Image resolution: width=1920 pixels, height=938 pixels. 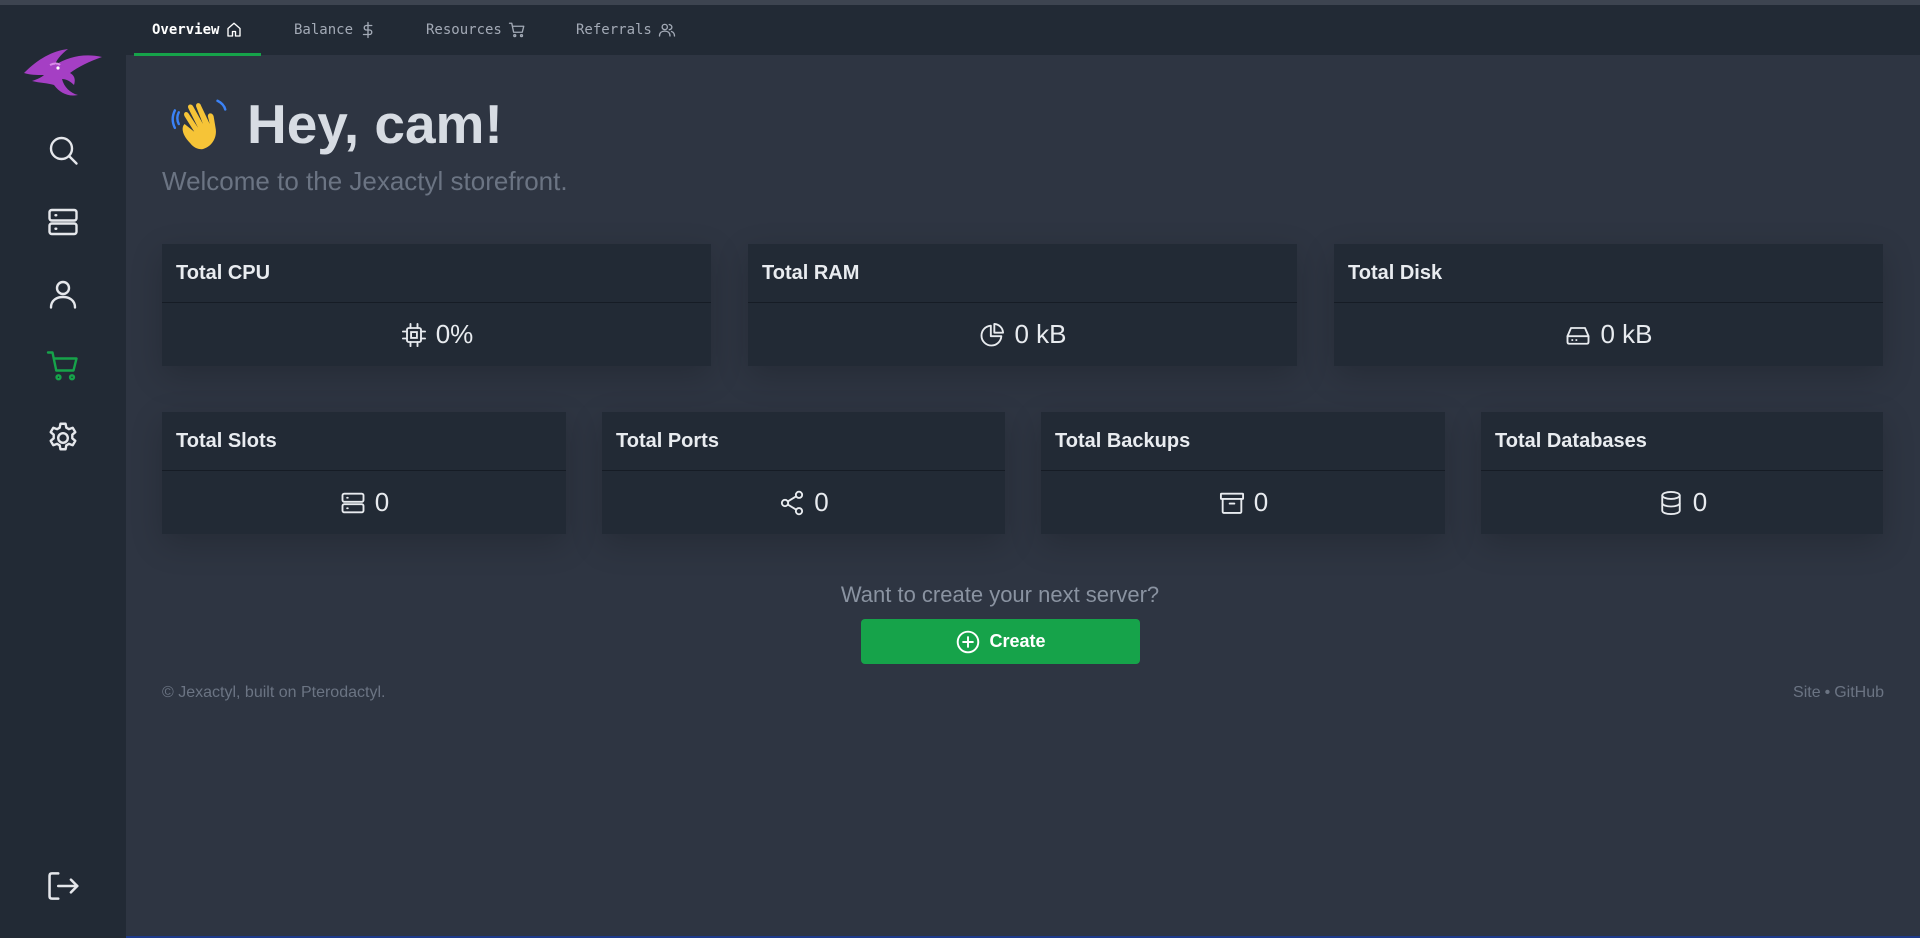 I want to click on create-server-button: Create, so click(x=1000, y=641).